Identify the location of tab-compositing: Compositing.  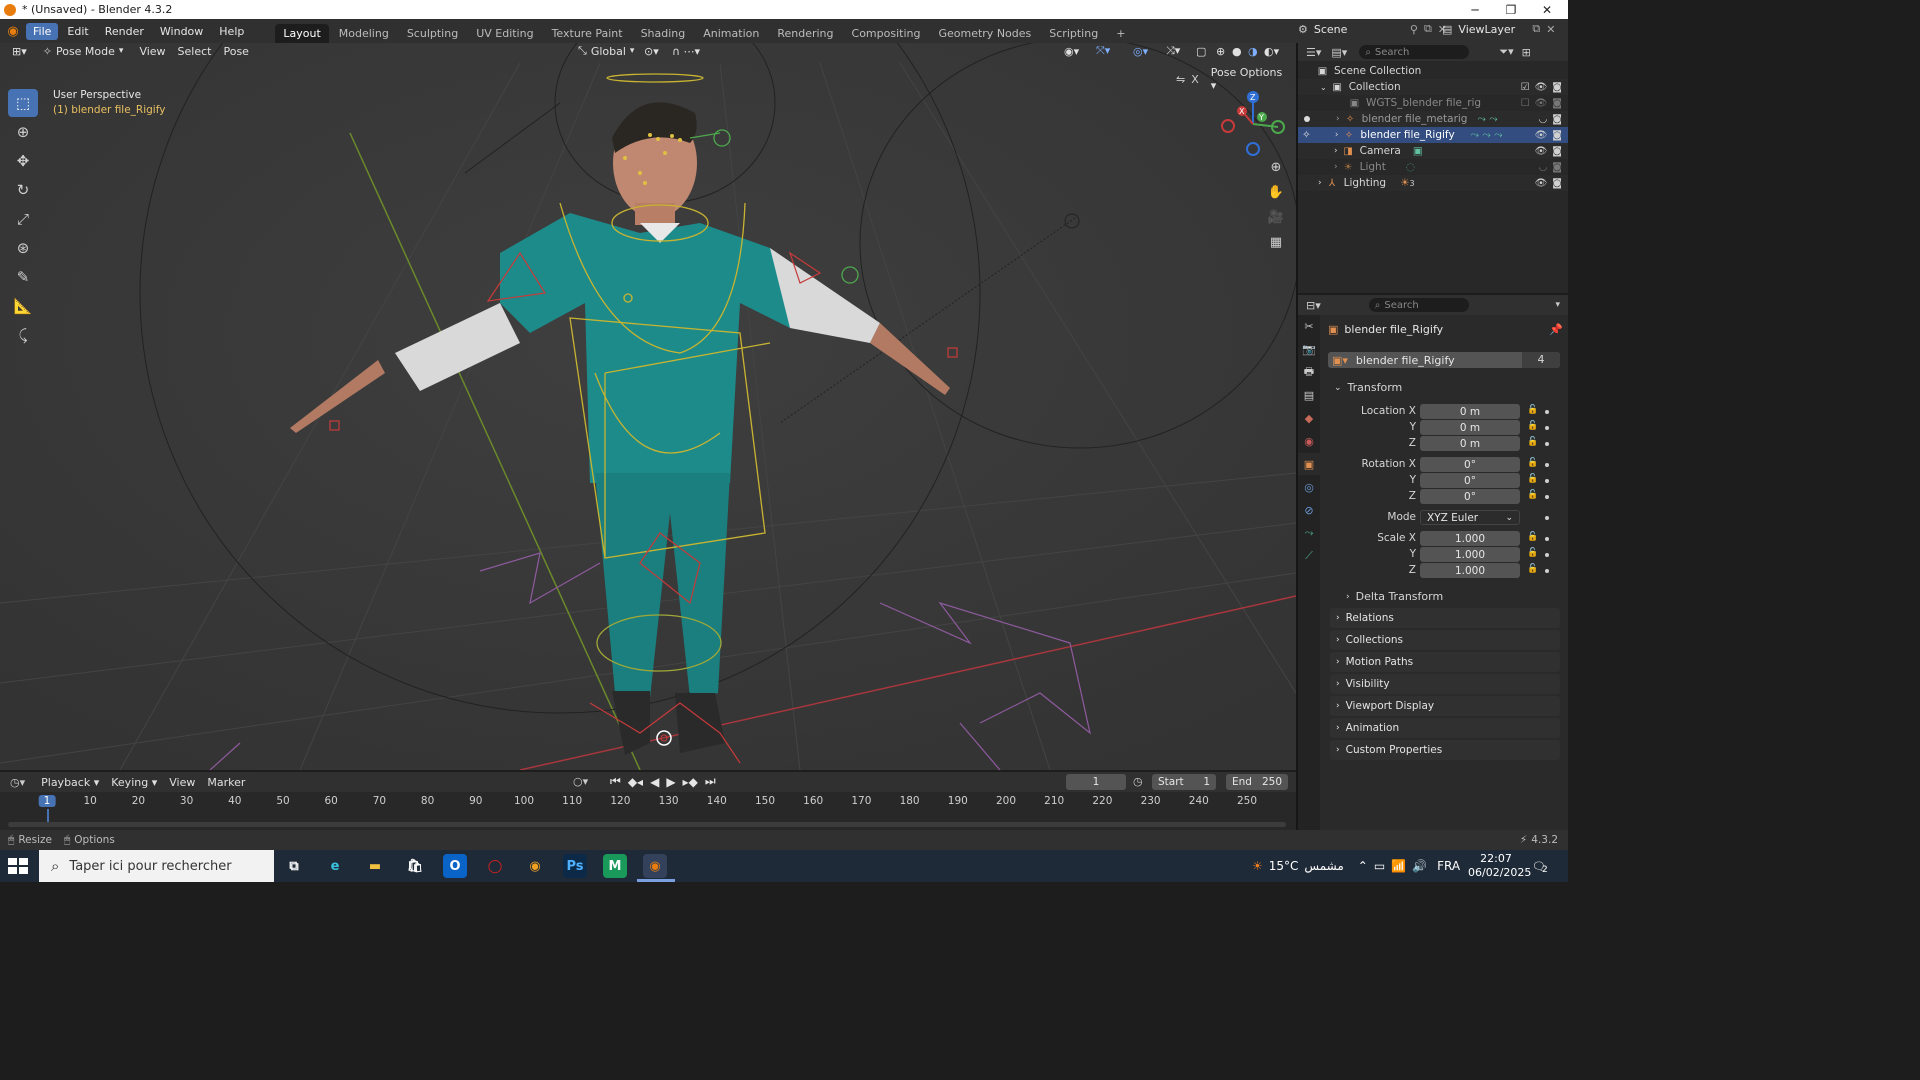
(886, 33).